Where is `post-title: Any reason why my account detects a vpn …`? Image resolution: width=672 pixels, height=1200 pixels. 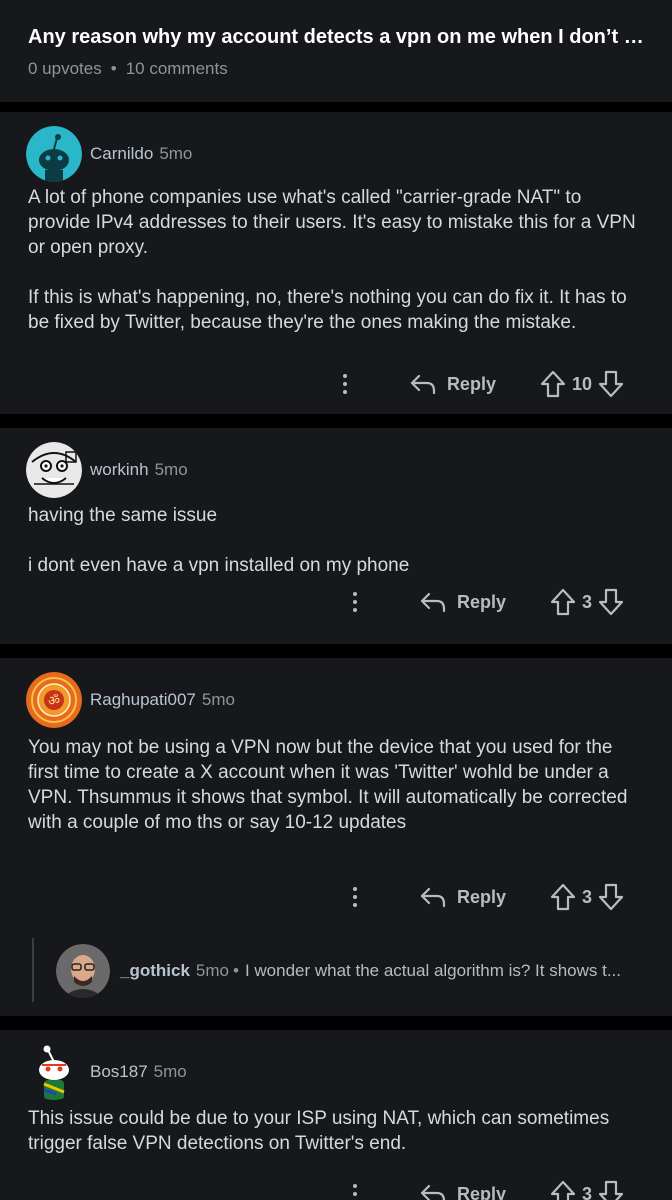
post-title: Any reason why my account detects a vpn … is located at coordinates (338, 37).